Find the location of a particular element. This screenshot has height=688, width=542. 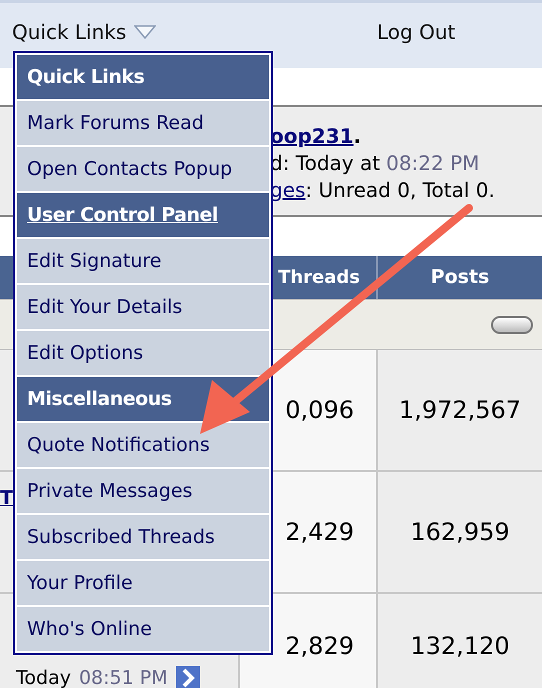

menu-item: Mark Forums Read is located at coordinates (143, 123).